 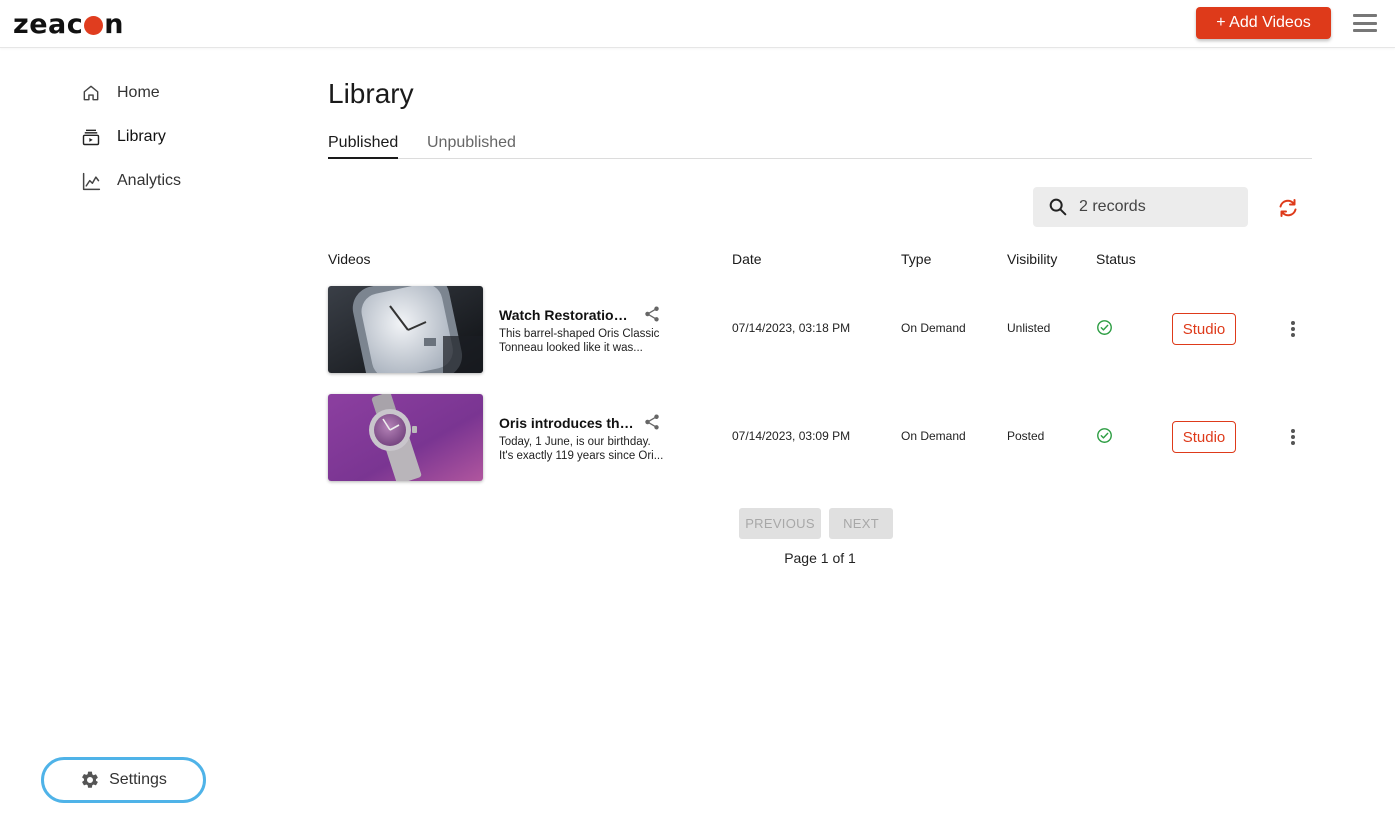 What do you see at coordinates (1365, 23) in the screenshot?
I see `hamburger-menu-icon` at bounding box center [1365, 23].